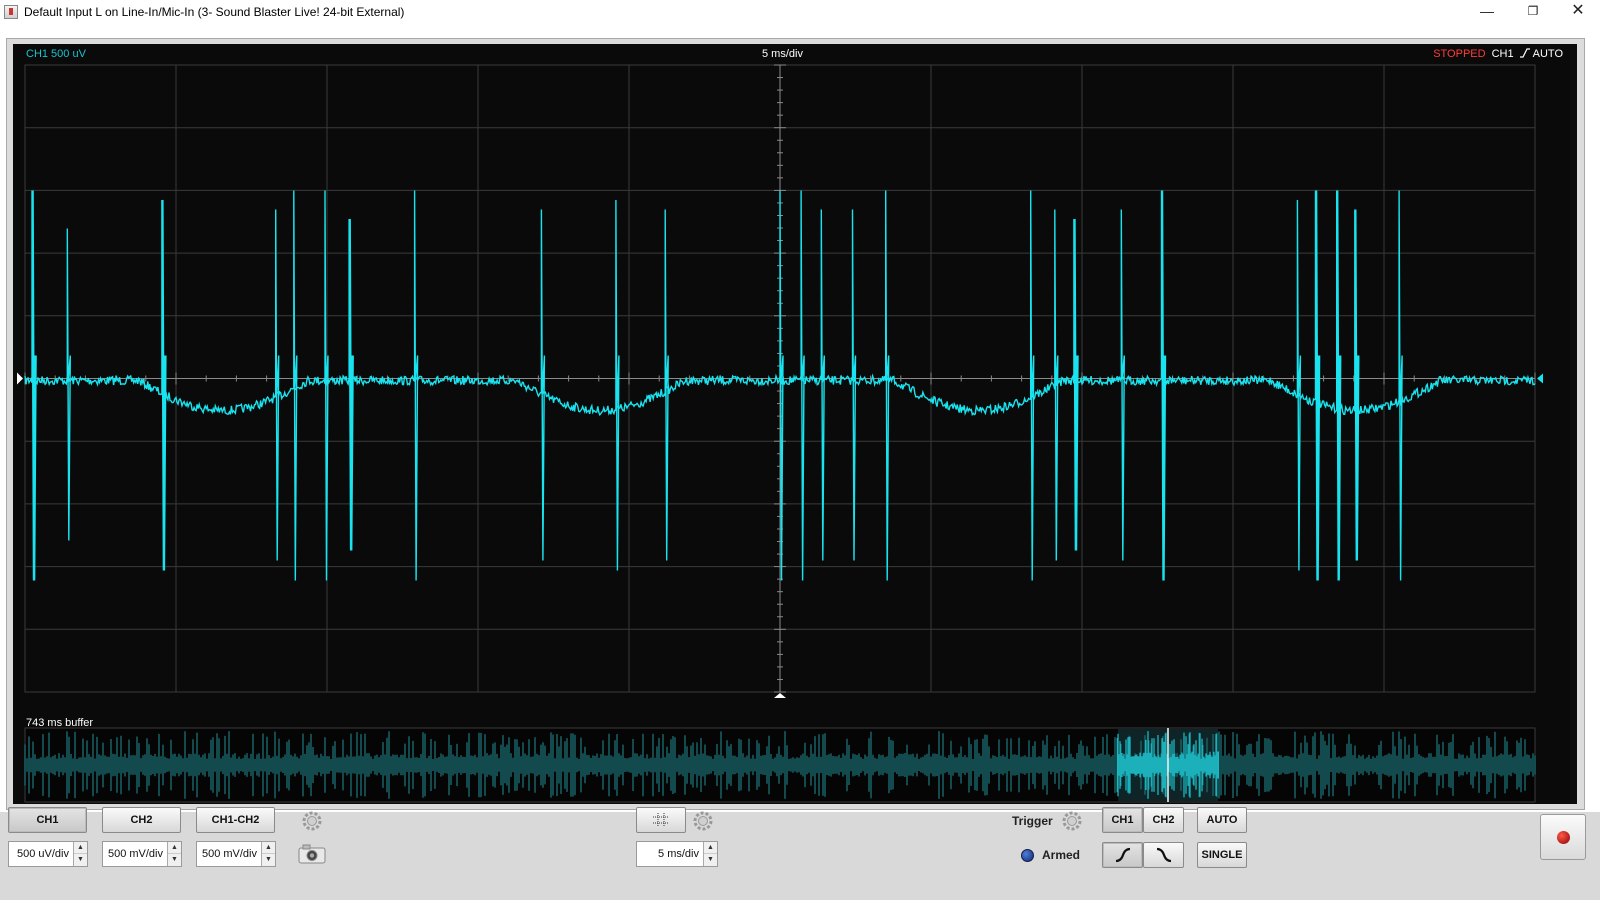 This screenshot has height=900, width=1600. Describe the element at coordinates (60, 723) in the screenshot. I see `buffer-label: 743 ms buffer` at that location.